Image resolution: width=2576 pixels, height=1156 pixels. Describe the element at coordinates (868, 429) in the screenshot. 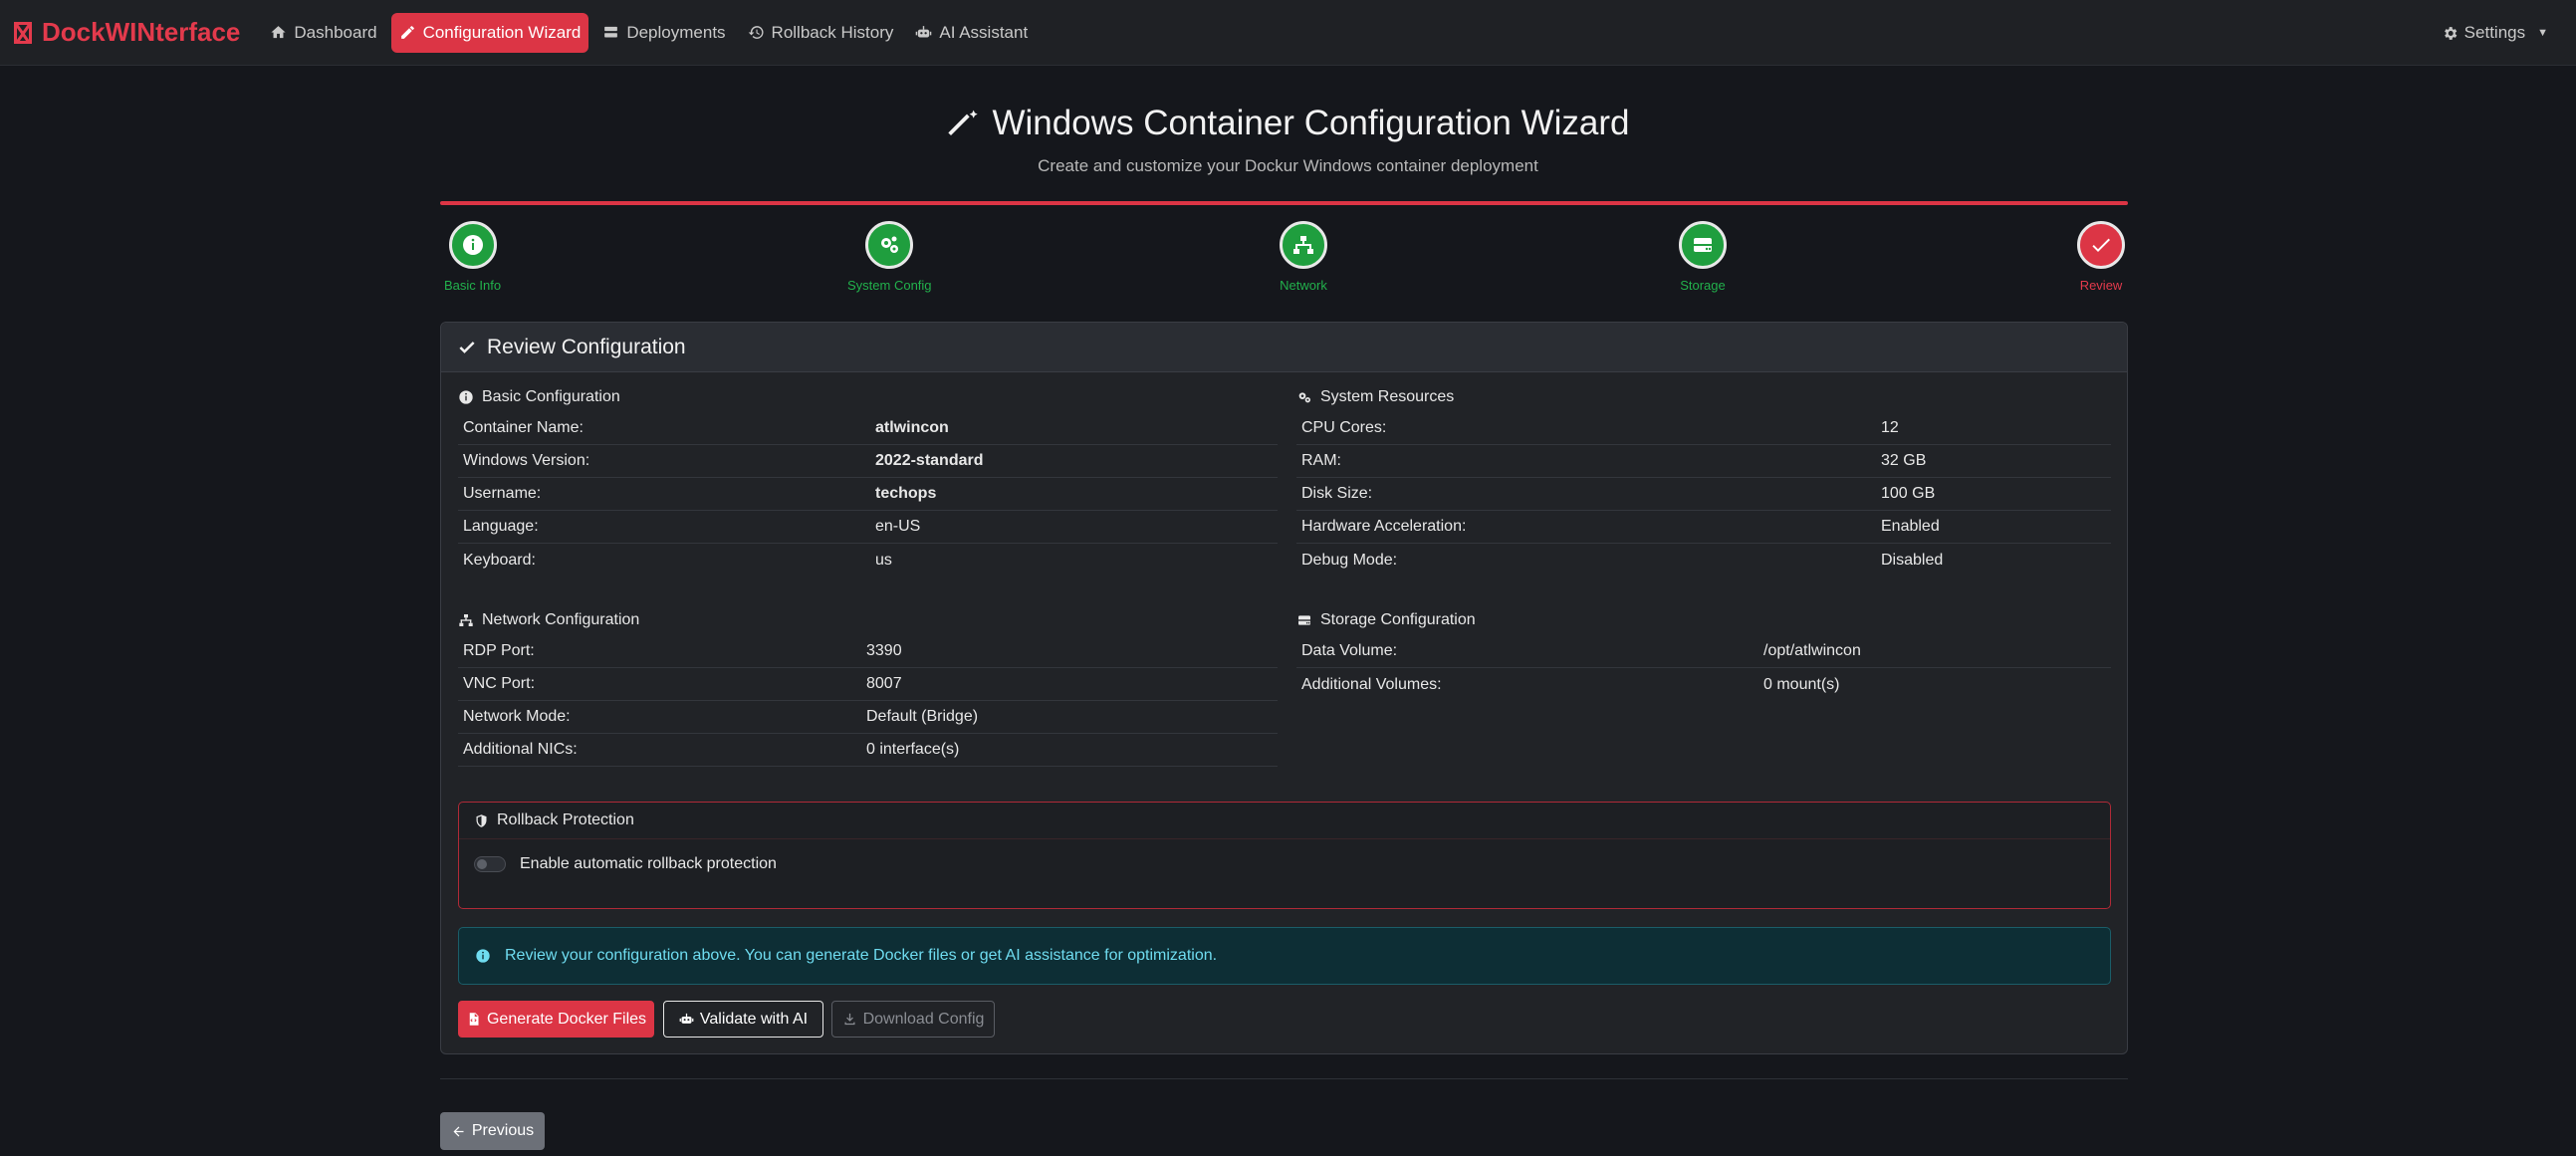

I see `table-row: Container Name: atlwincon` at that location.